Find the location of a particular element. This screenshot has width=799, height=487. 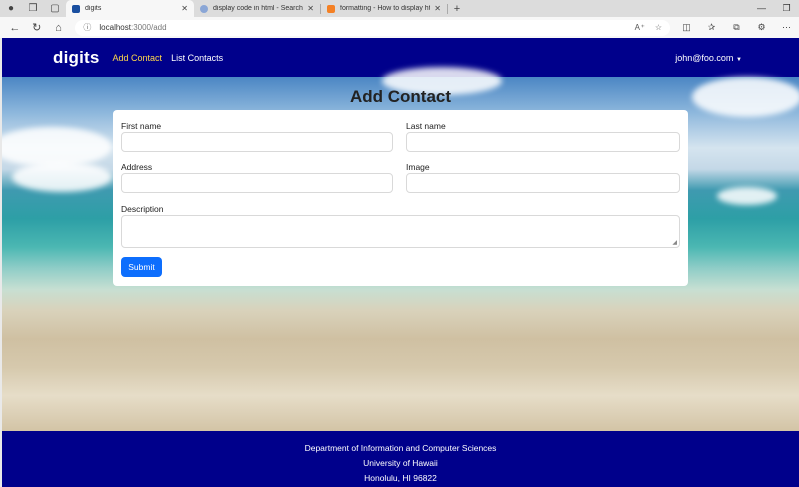

nav-add-contact: Add Contact is located at coordinates (138, 58).